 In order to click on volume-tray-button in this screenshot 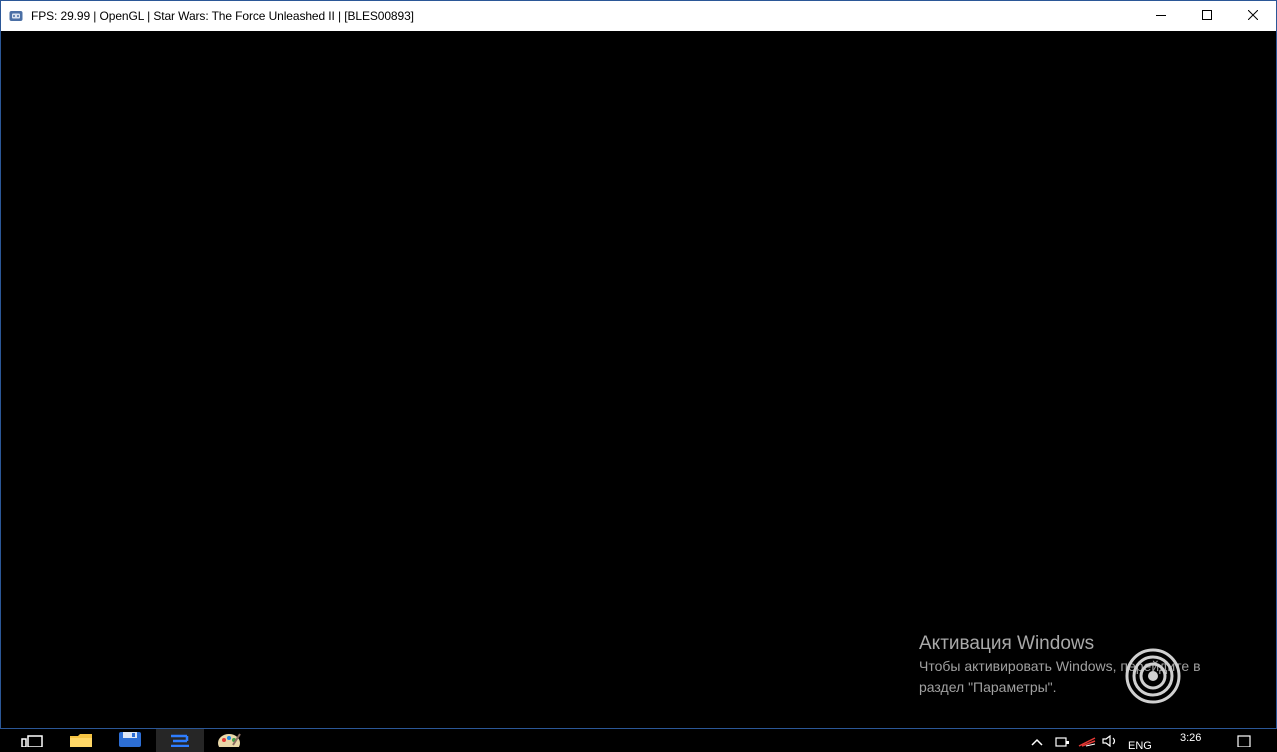, I will do `click(1110, 740)`.